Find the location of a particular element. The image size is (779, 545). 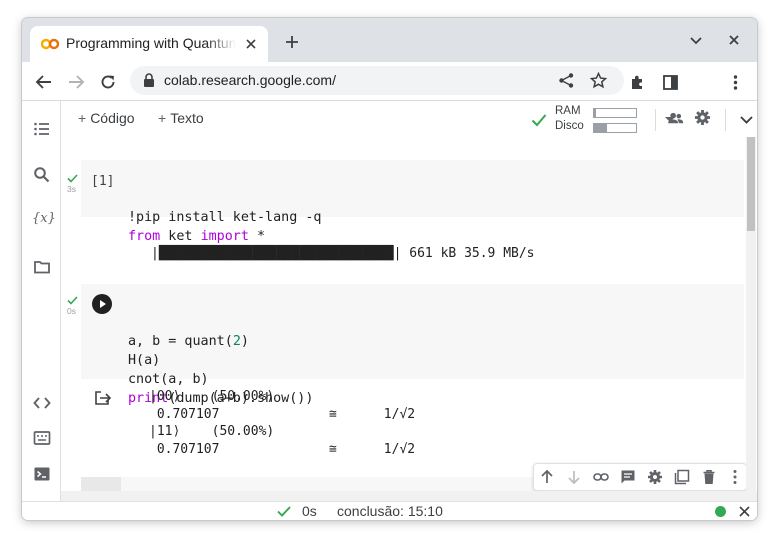

code-text: !pip install ket-lang -q is located at coordinates (225, 217).